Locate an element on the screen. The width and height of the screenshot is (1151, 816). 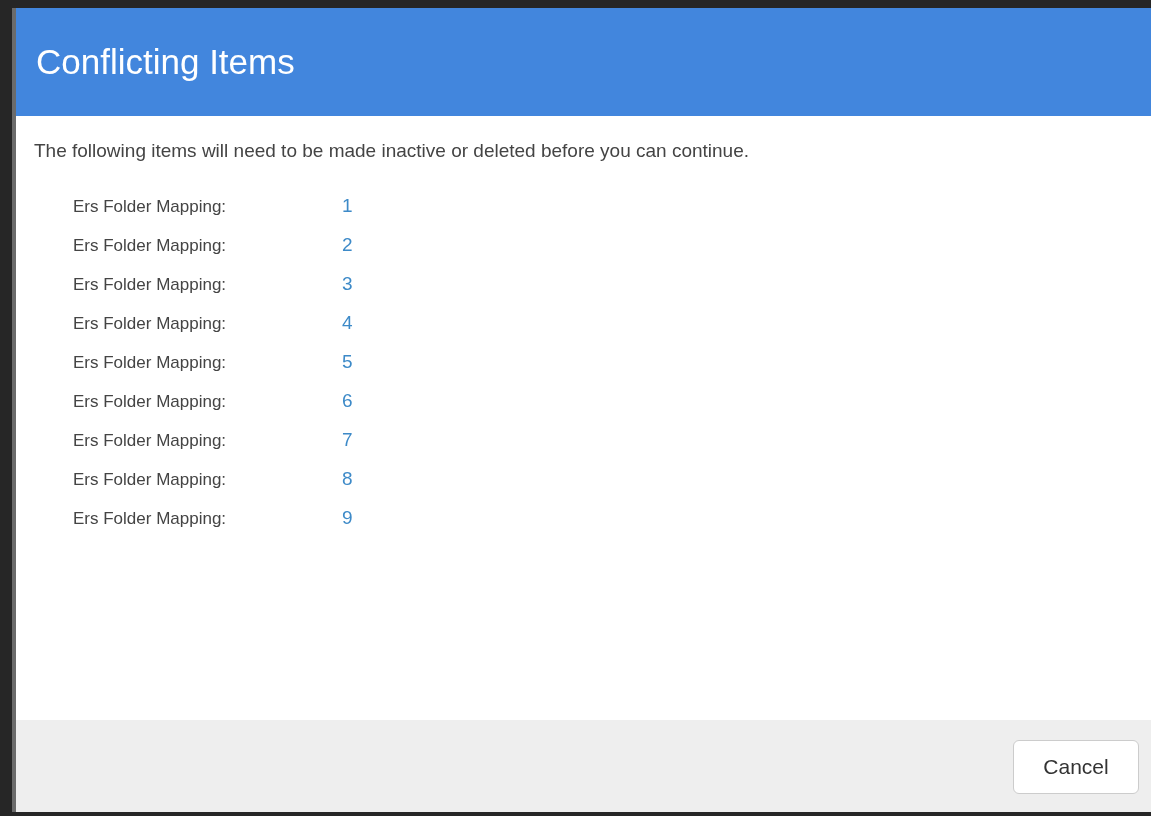
item-link: 8 is located at coordinates (347, 479).